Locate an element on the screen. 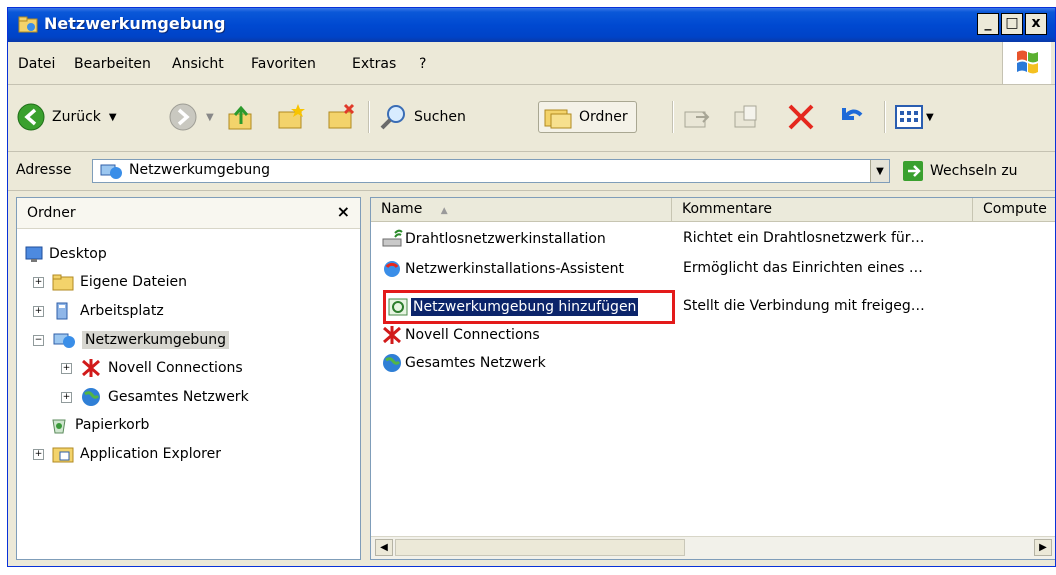 This screenshot has width=1056, height=575. windows-logo is located at coordinates (1026, 63).